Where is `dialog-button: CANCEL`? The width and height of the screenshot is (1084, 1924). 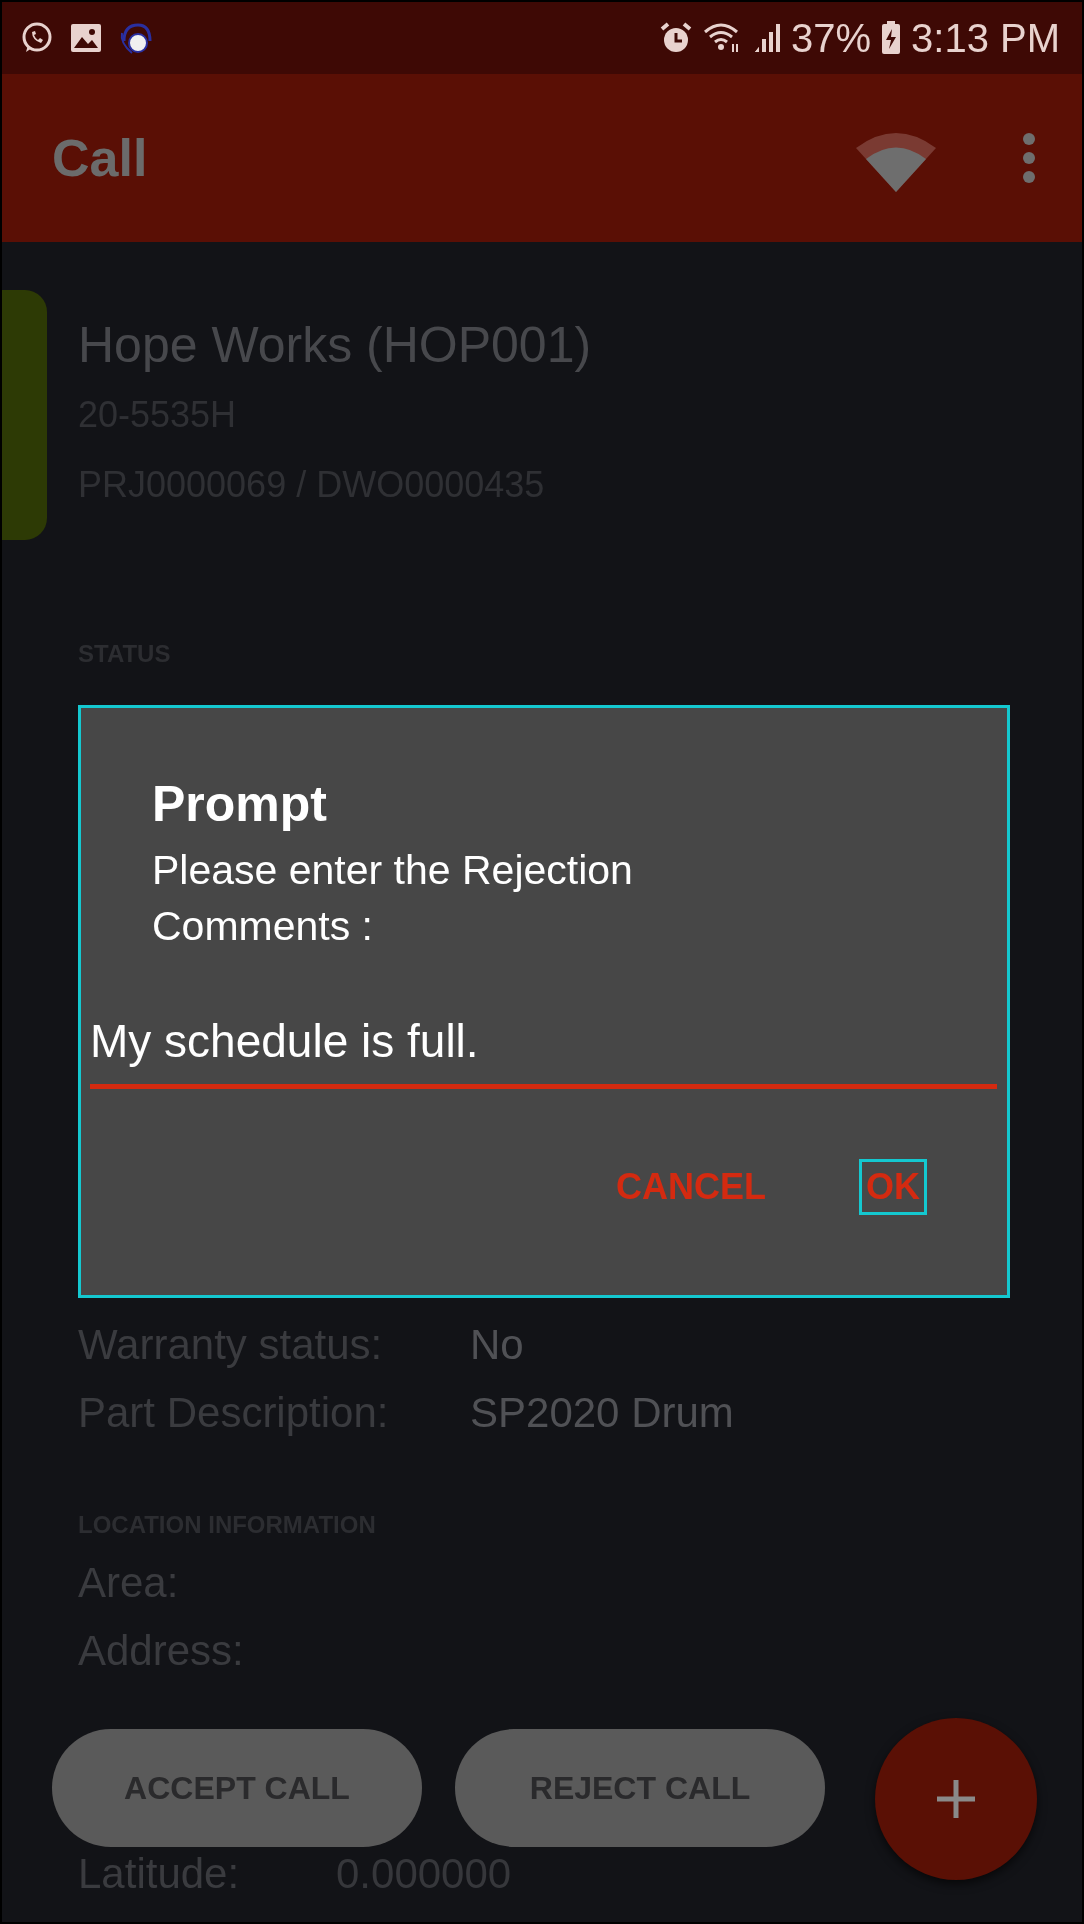 dialog-button: CANCEL is located at coordinates (691, 1187).